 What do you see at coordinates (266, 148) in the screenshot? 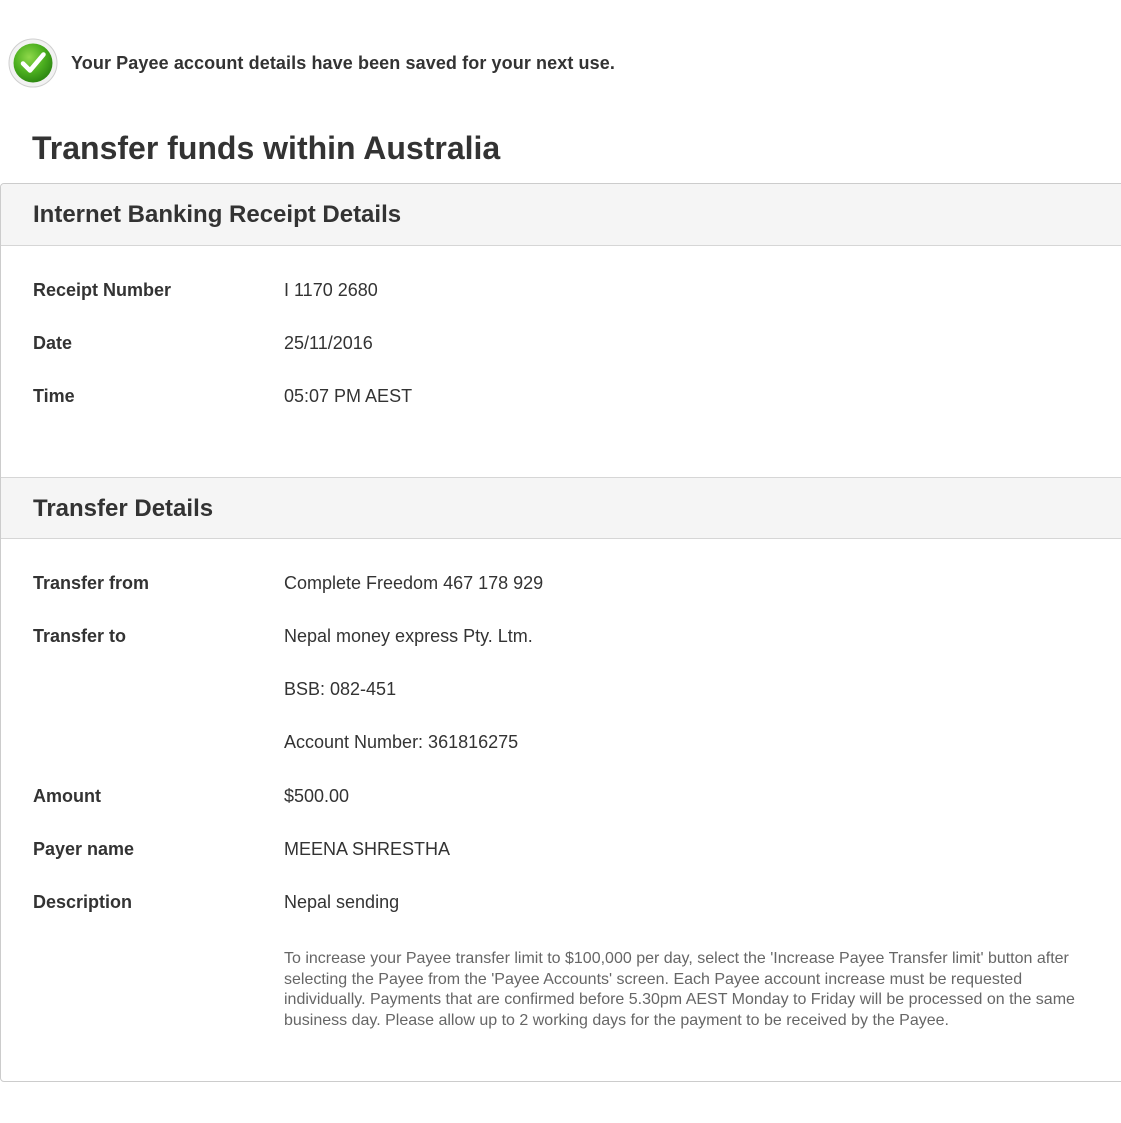
I see `page-title: Transfer funds within Australia` at bounding box center [266, 148].